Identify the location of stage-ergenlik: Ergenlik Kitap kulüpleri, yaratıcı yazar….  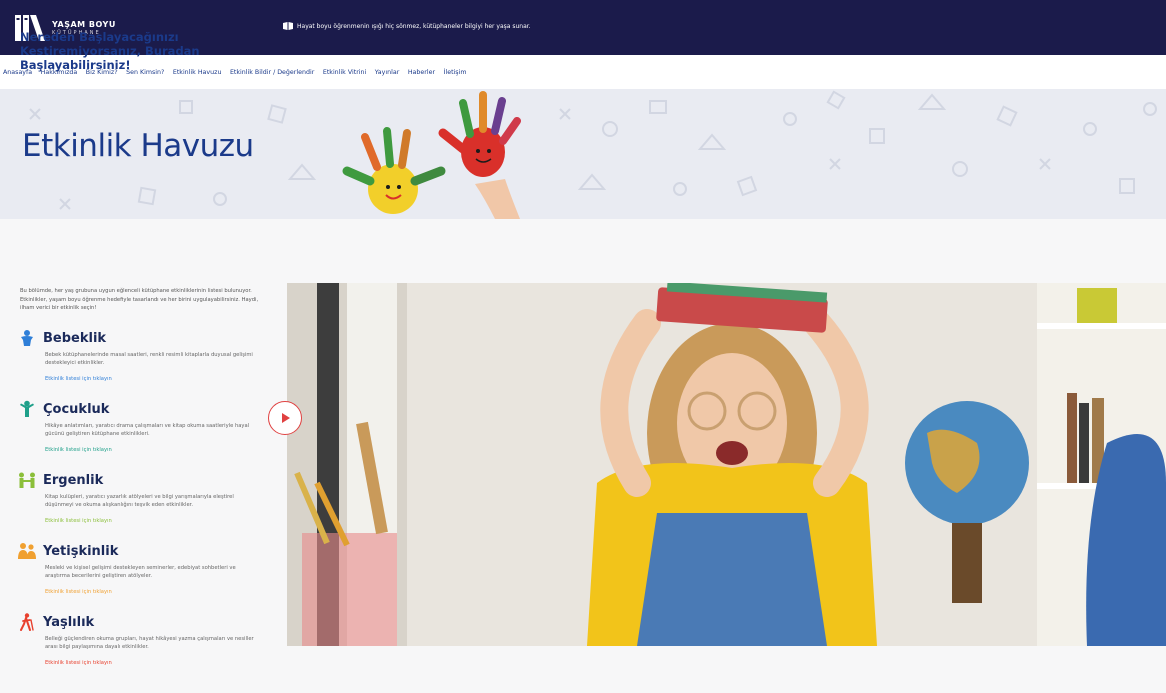
(143, 497).